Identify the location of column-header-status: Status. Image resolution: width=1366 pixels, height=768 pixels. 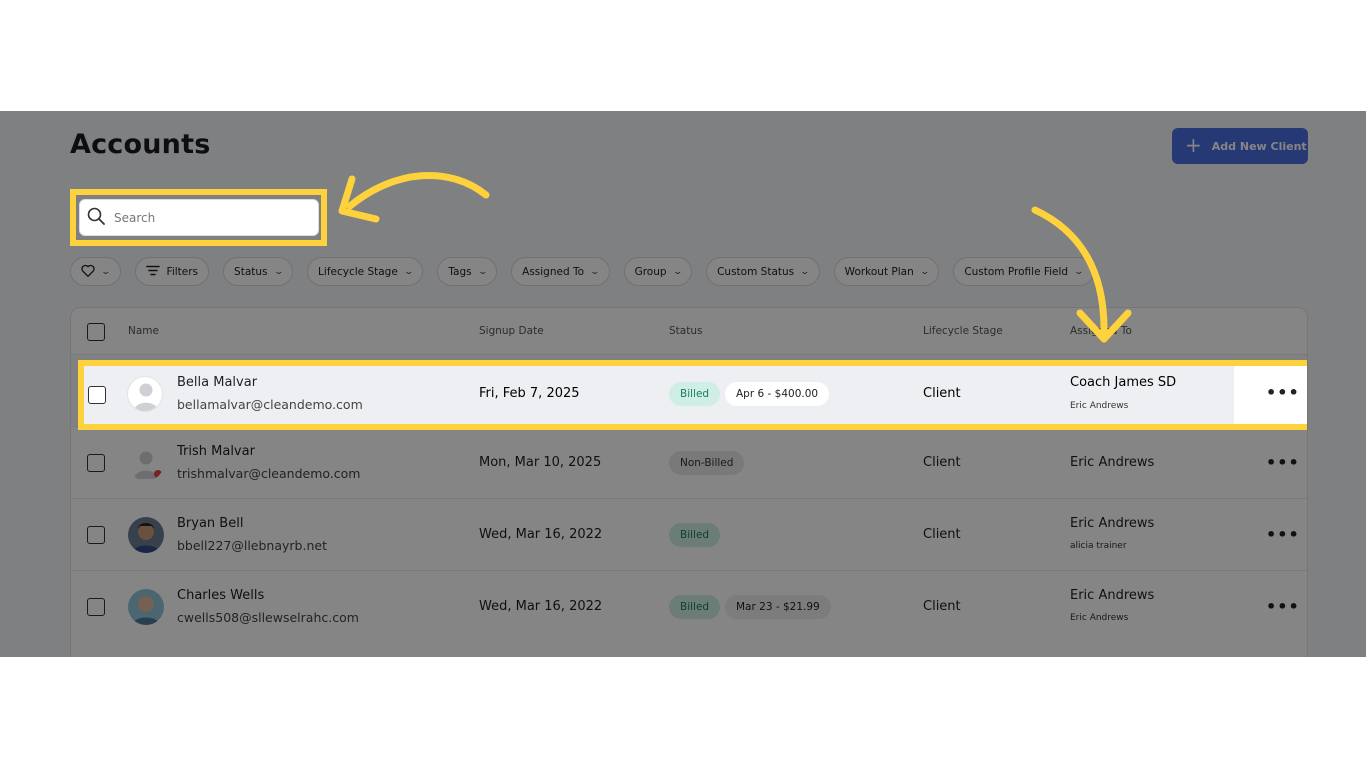
(685, 331).